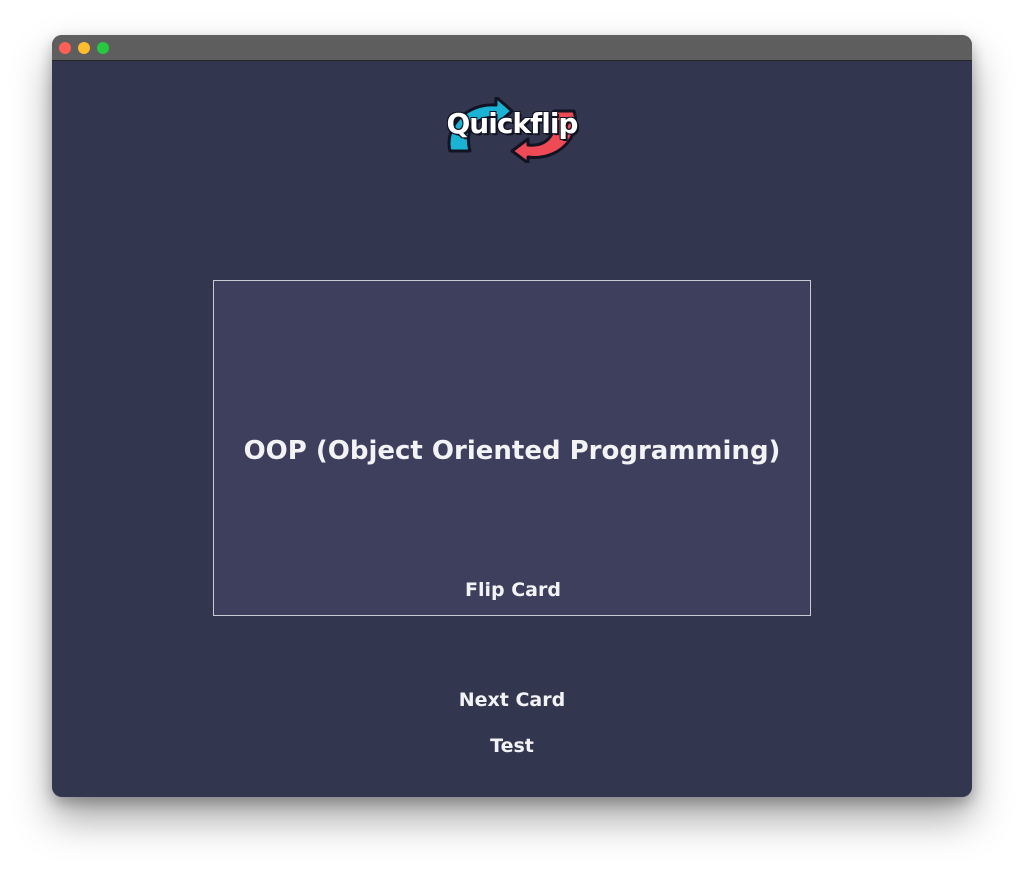  Describe the element at coordinates (512, 48) in the screenshot. I see `title-bar` at that location.